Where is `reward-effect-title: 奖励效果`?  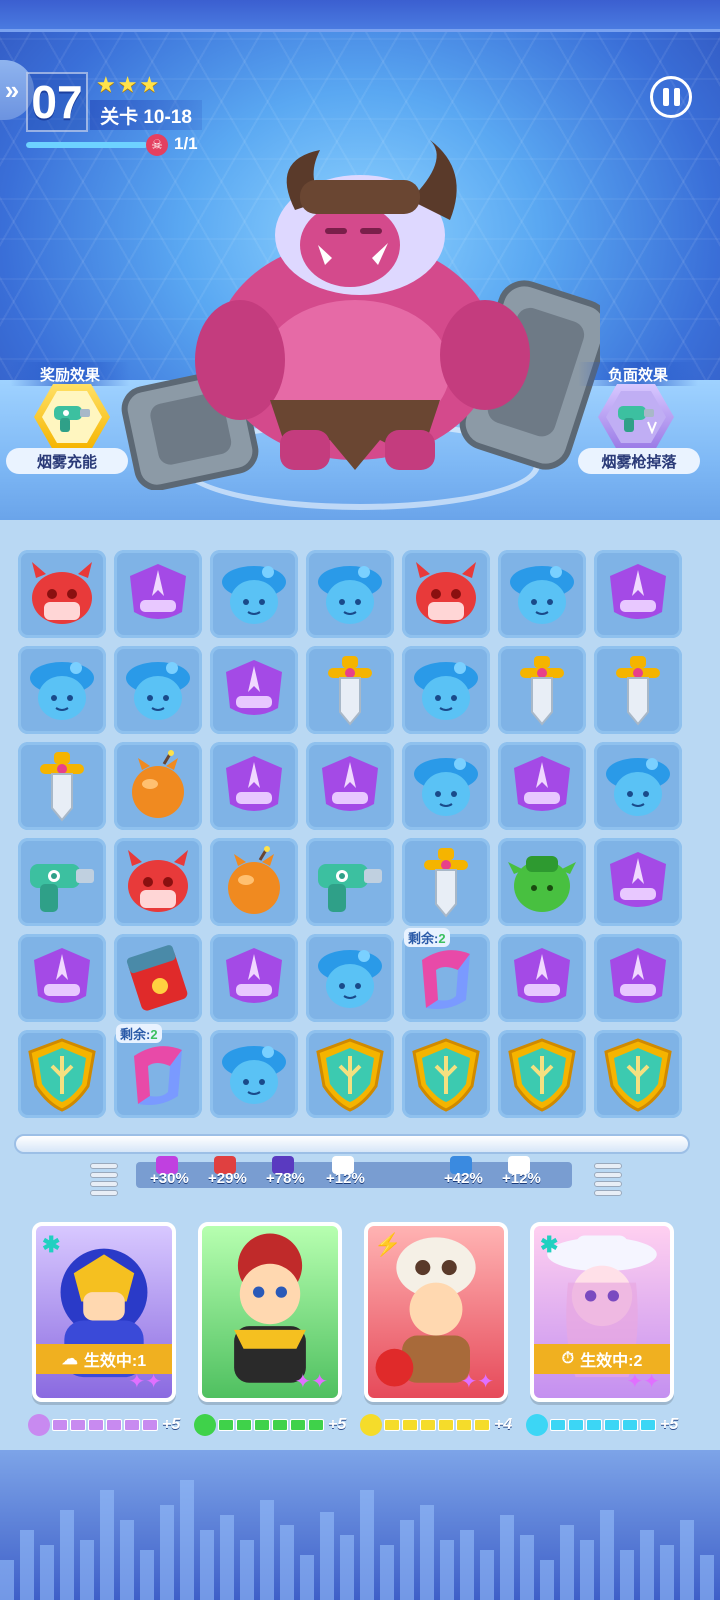
reward-effect-title: 奖励效果 is located at coordinates (70, 374).